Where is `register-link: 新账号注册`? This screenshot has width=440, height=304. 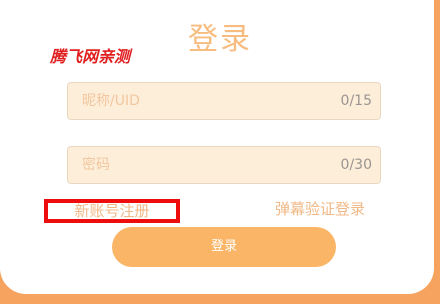 register-link: 新账号注册 is located at coordinates (112, 211).